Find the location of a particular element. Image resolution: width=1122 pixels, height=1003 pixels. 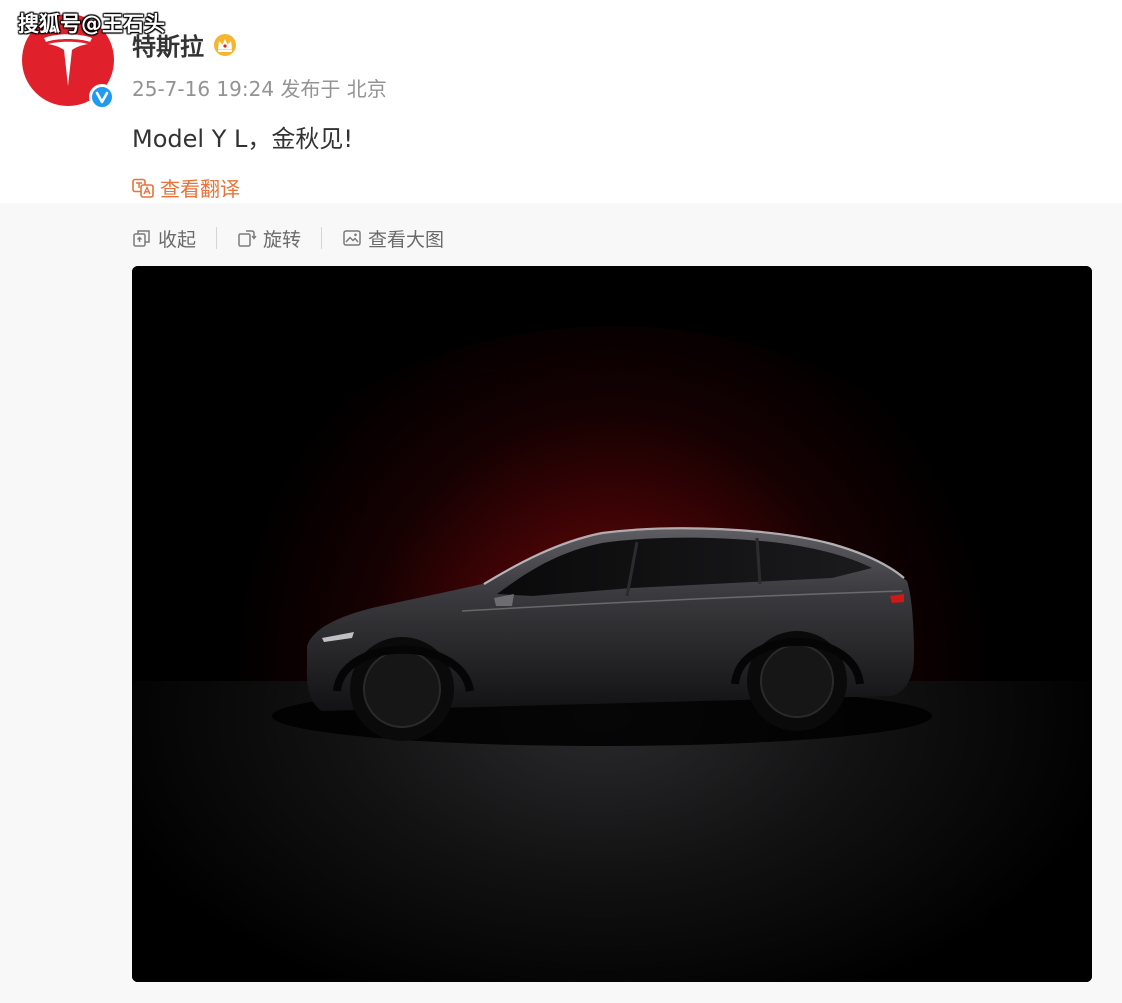

verified-badge-icon is located at coordinates (102, 97).